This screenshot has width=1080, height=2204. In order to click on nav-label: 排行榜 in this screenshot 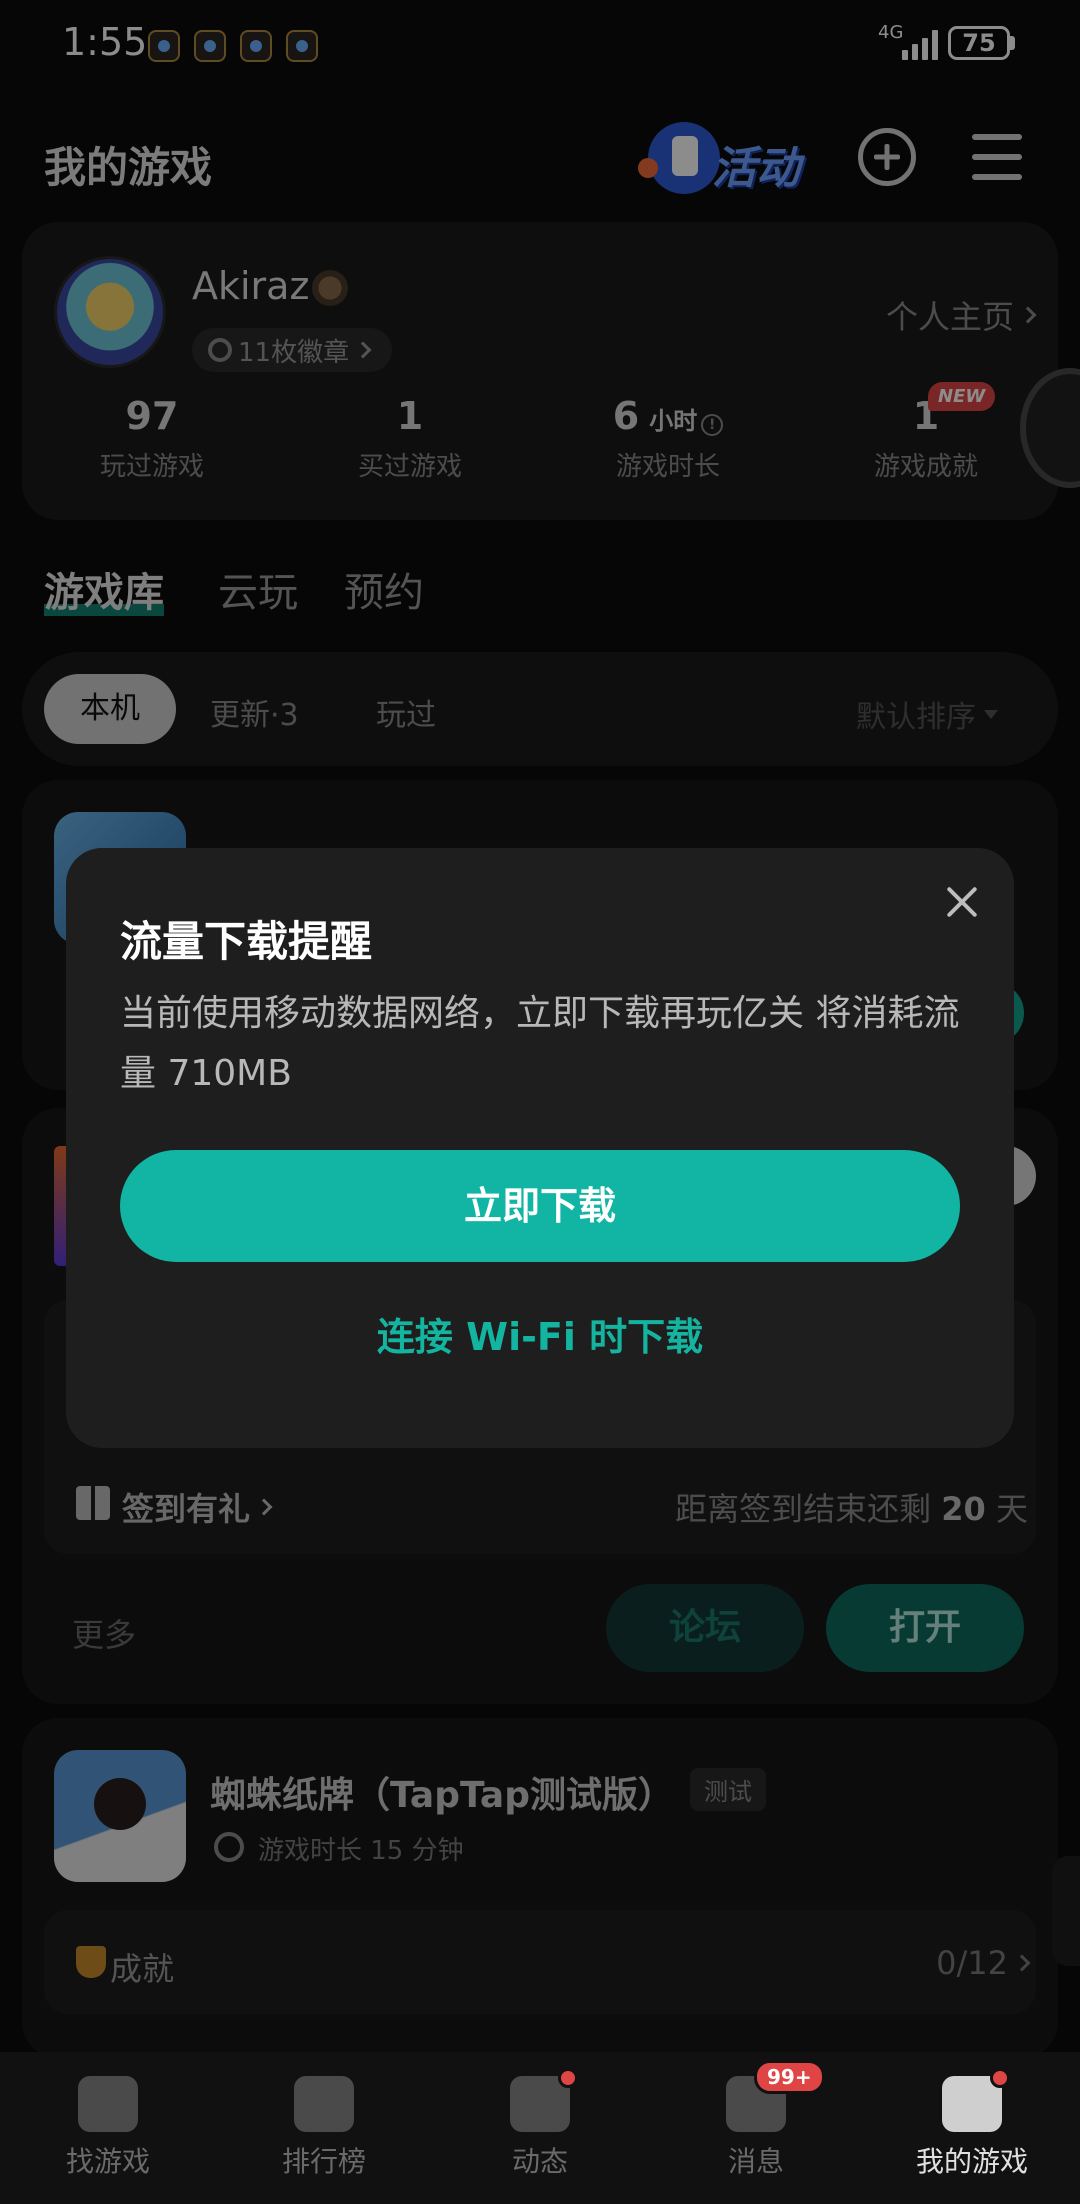, I will do `click(323, 2161)`.